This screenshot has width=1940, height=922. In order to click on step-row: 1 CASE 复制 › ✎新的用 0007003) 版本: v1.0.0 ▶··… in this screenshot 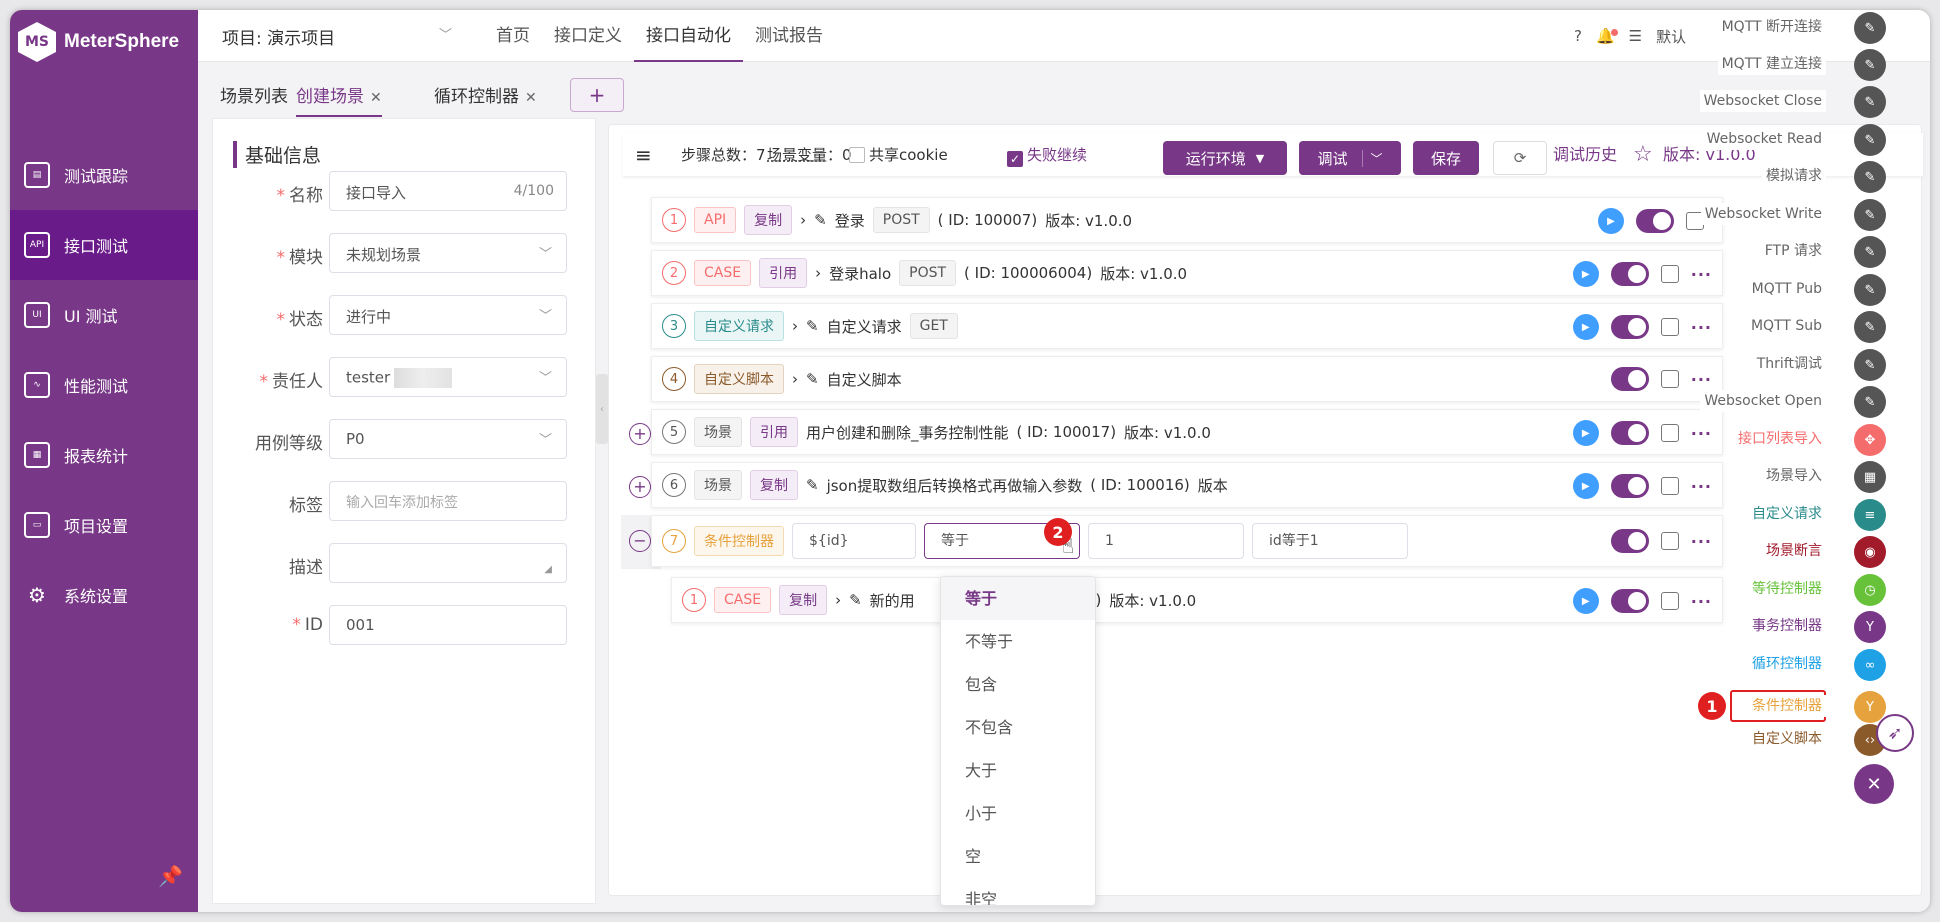, I will do `click(1197, 600)`.